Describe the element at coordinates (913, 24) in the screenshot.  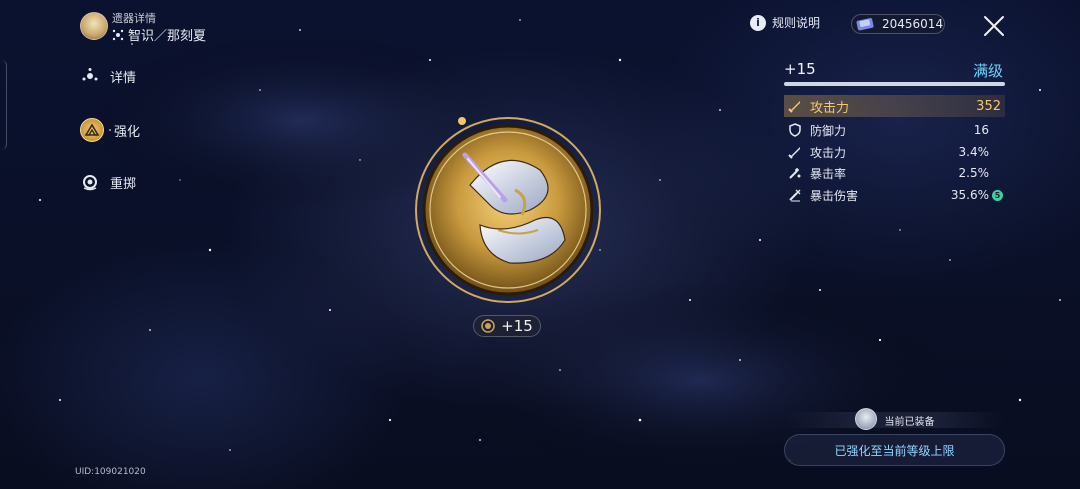
I see `currency-value: 20456014` at that location.